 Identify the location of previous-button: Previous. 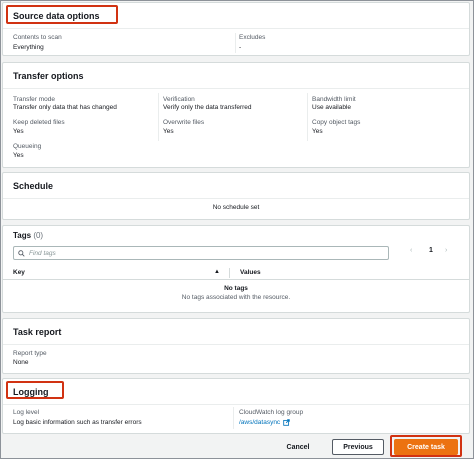
(358, 447).